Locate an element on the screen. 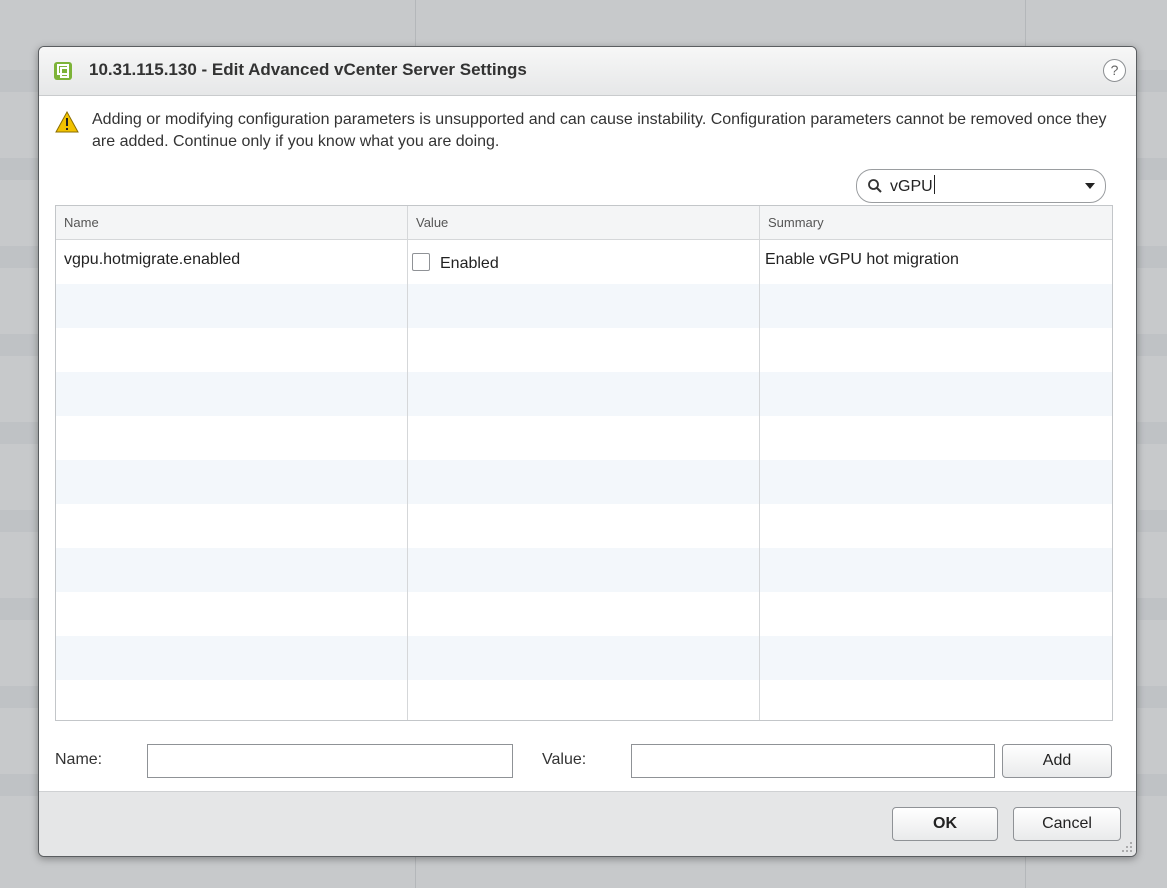 This screenshot has height=888, width=1167. table-header: Name Value Summary is located at coordinates (584, 223).